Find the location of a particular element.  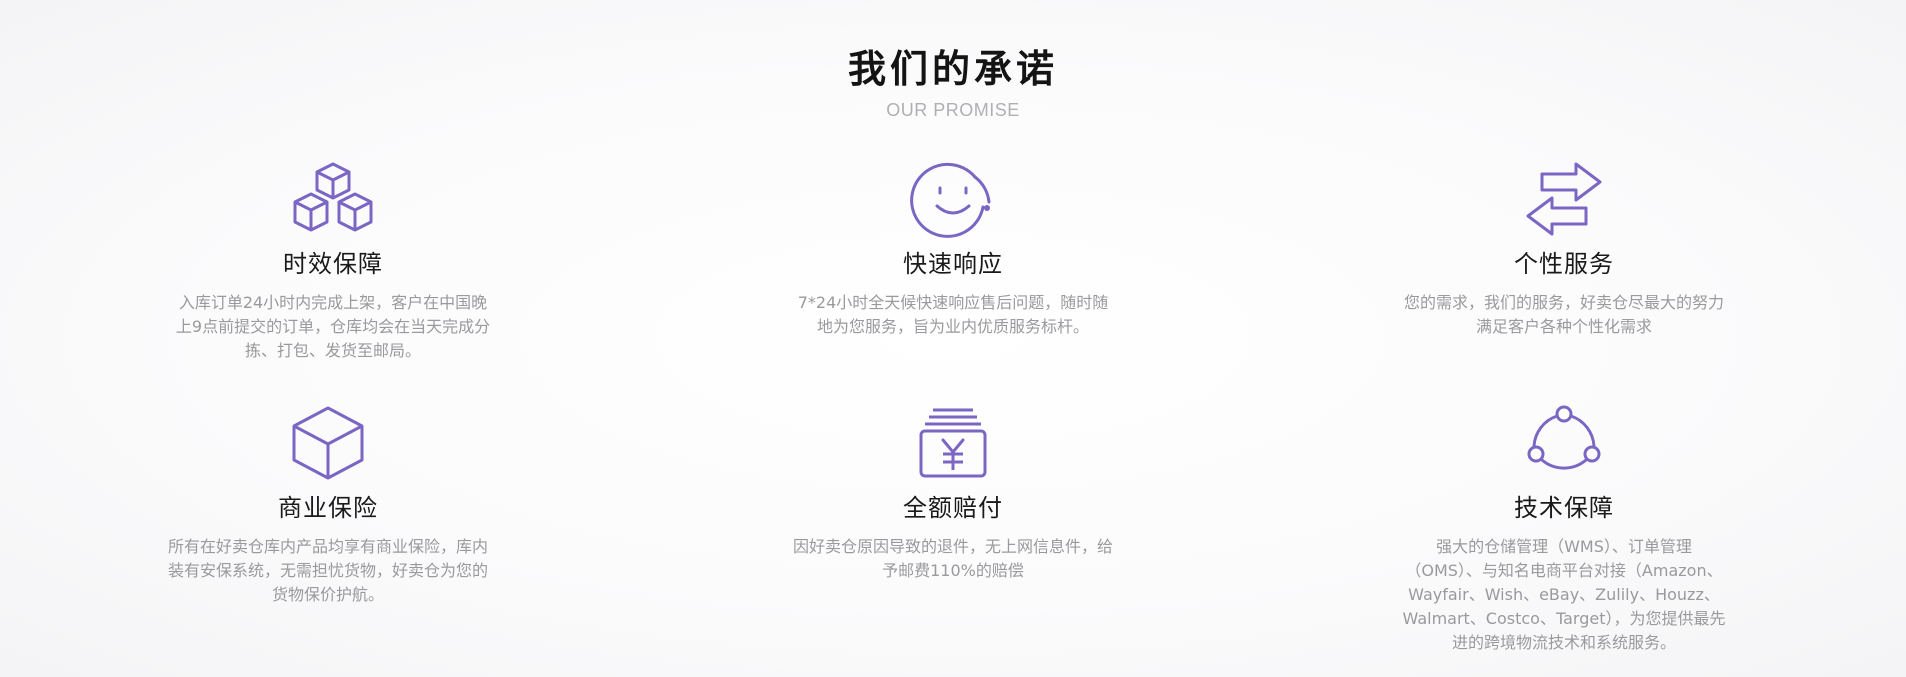

card-title: 时效保障 is located at coordinates (333, 264).